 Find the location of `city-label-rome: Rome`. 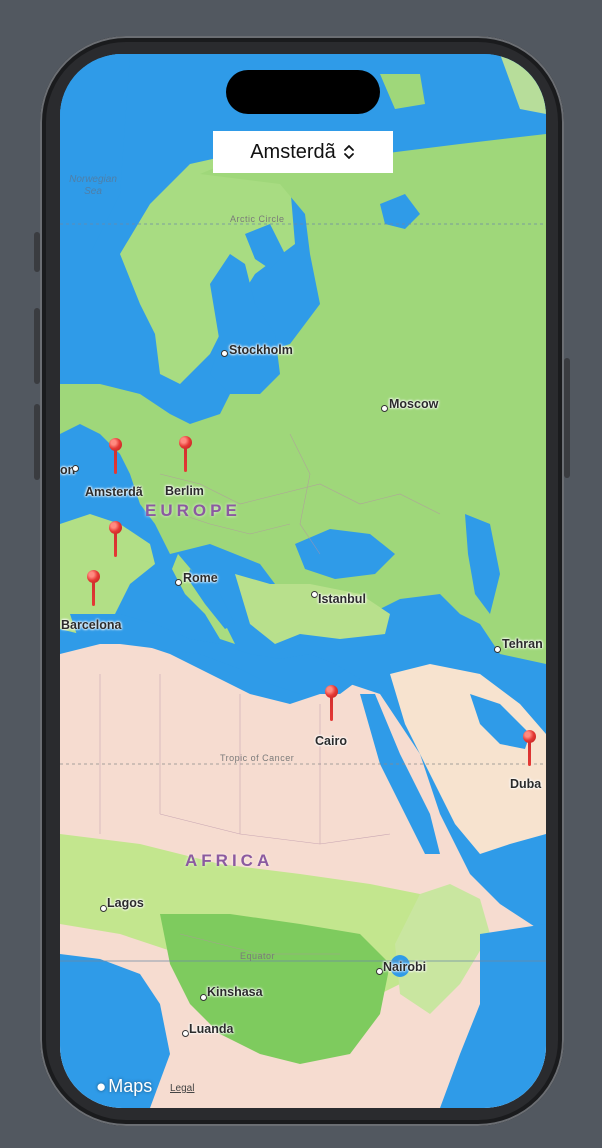

city-label-rome: Rome is located at coordinates (200, 578).